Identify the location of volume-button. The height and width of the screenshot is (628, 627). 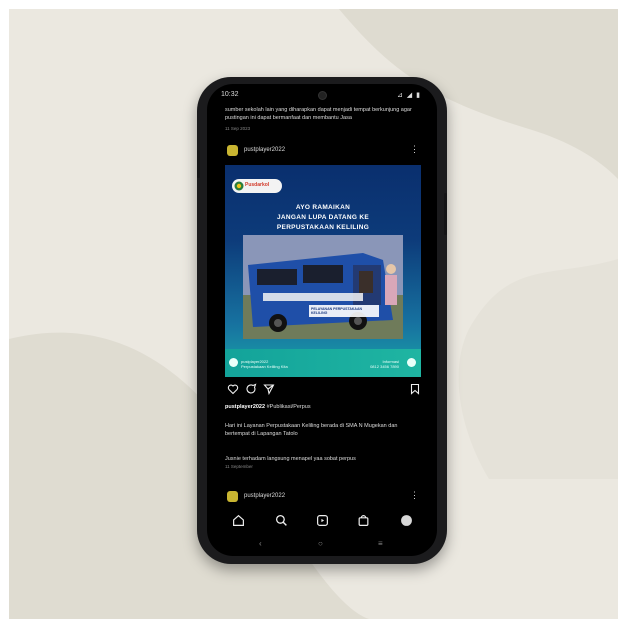
(198, 164).